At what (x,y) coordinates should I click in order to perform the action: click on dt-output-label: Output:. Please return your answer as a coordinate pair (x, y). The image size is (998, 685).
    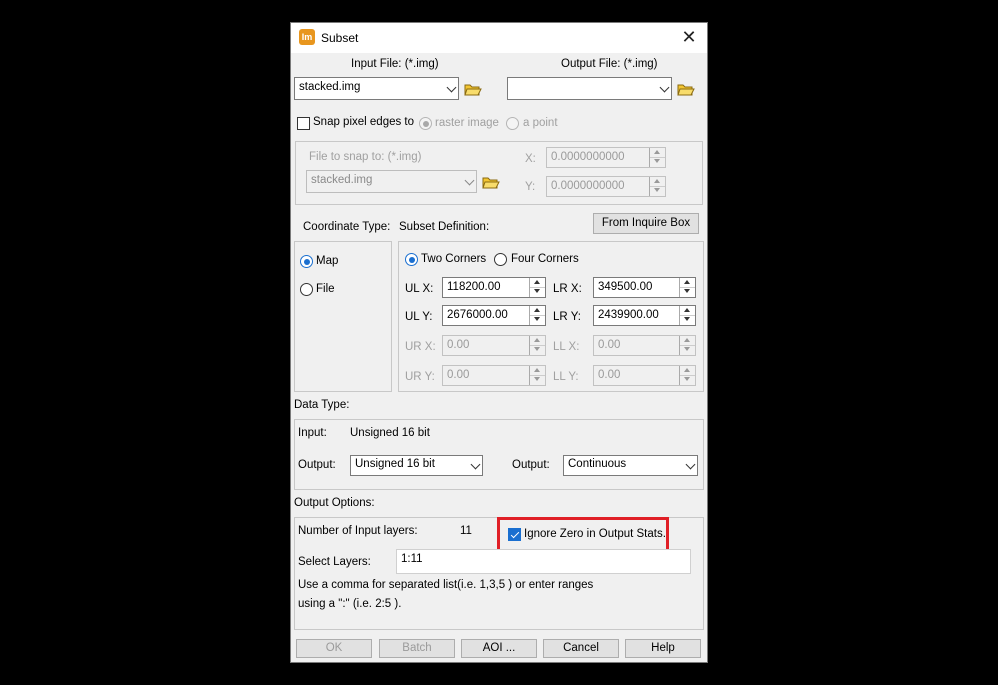
    Looking at the image, I should click on (317, 465).